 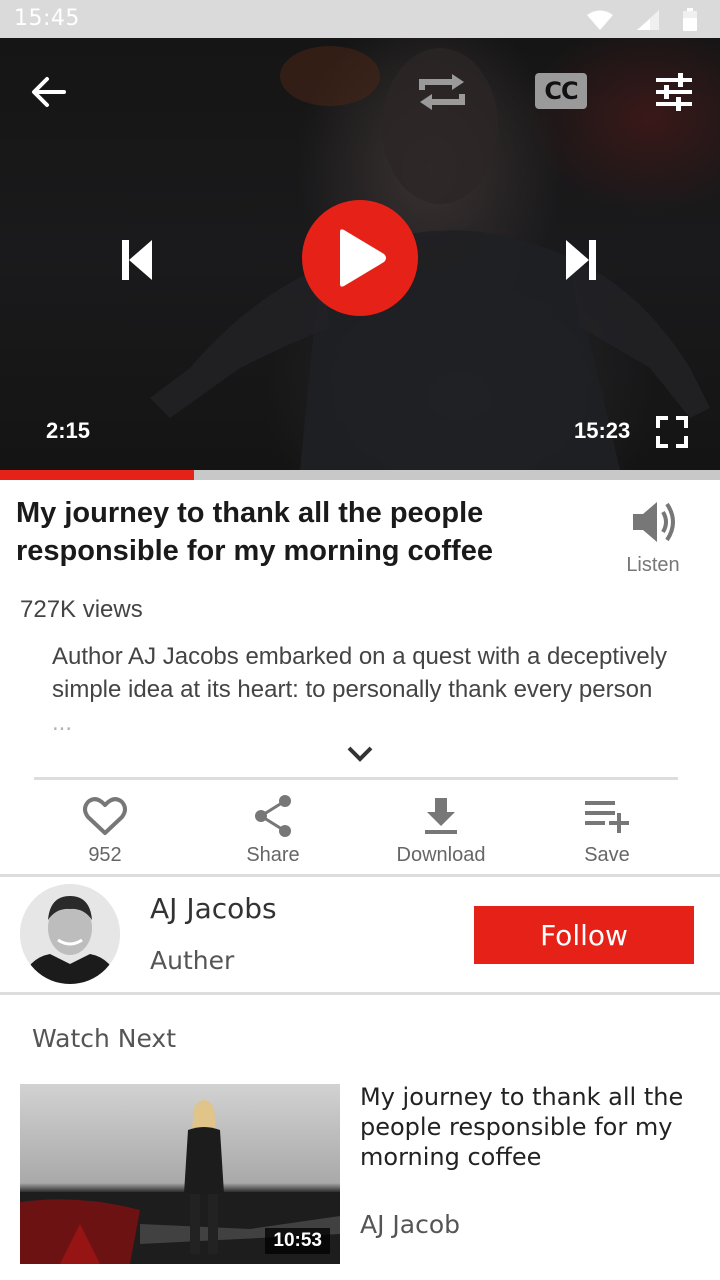 I want to click on author-photo, so click(x=70, y=934).